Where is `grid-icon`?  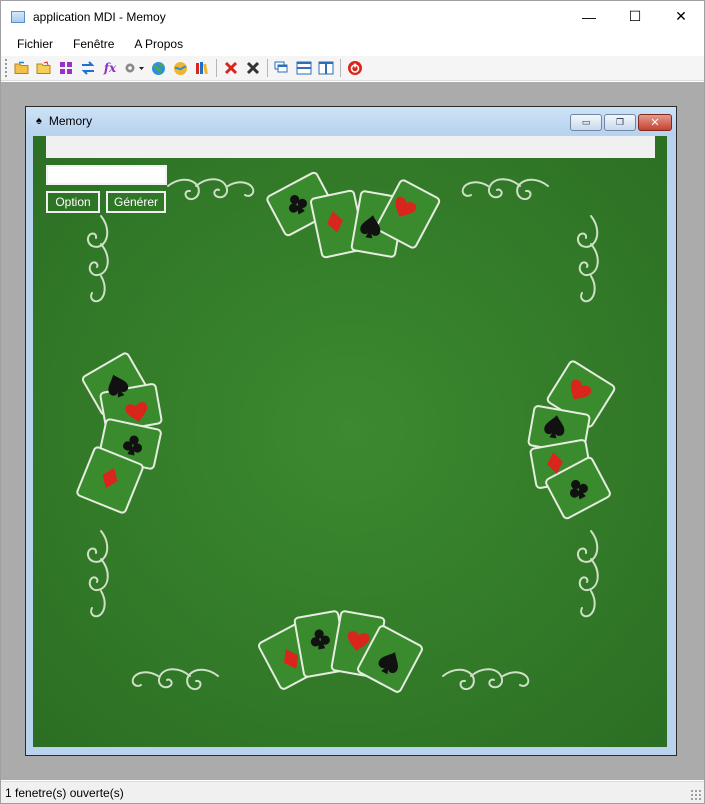 grid-icon is located at coordinates (66, 68).